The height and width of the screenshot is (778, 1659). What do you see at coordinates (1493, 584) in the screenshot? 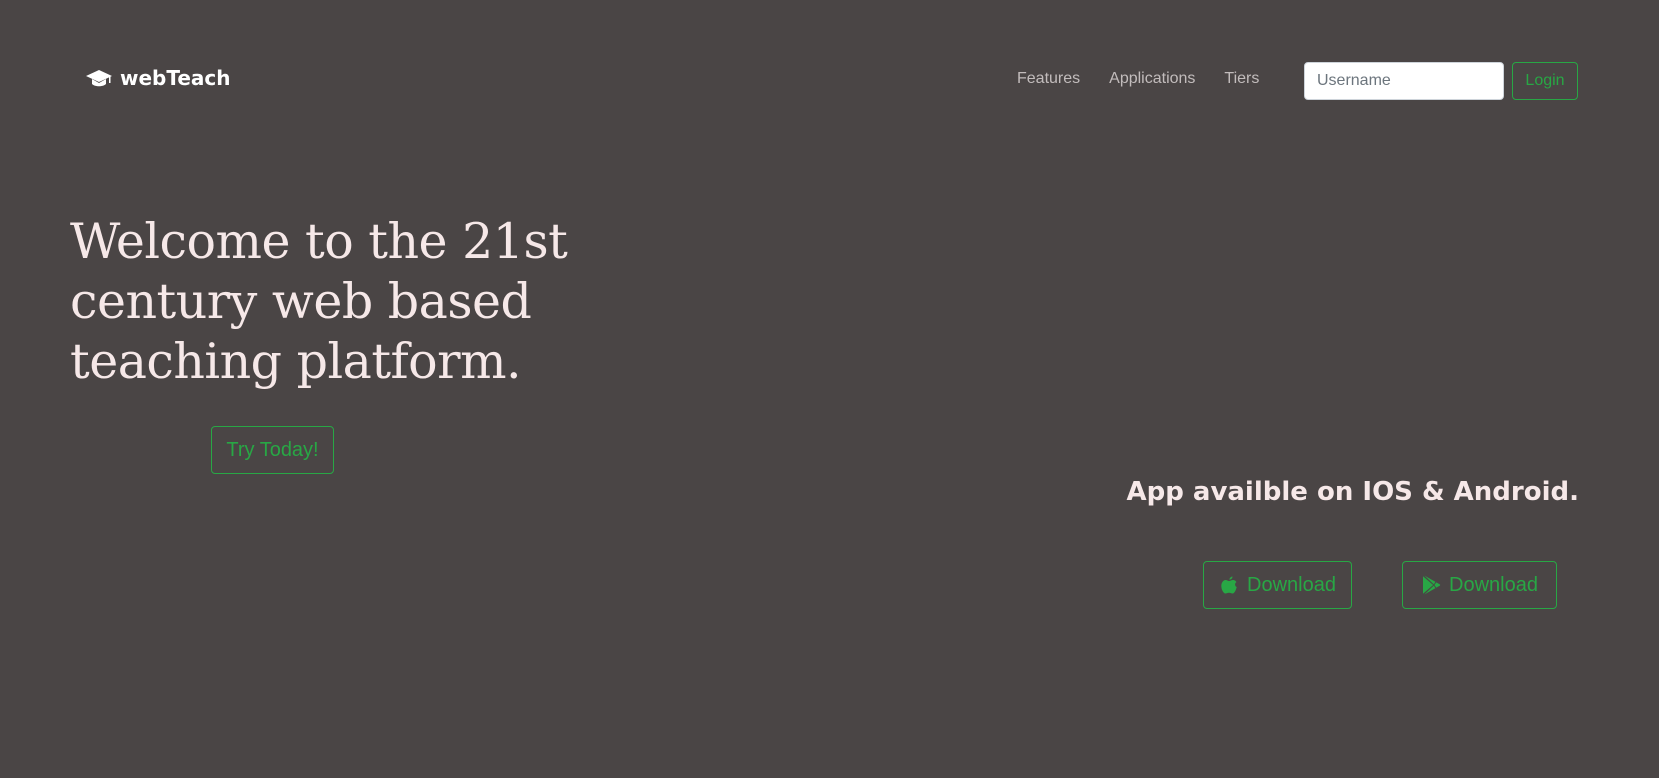
I see `android-download-label: Download` at bounding box center [1493, 584].